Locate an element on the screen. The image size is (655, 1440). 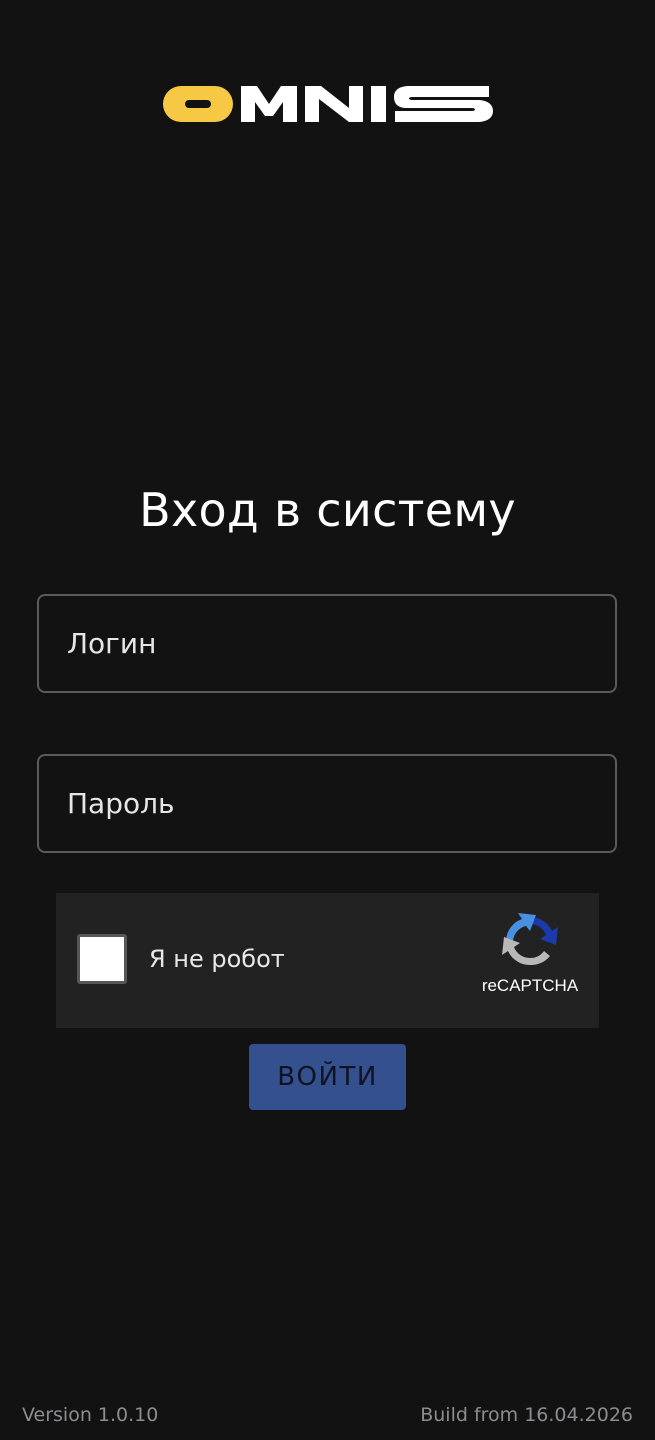
login-button: ВОЙТИ is located at coordinates (327, 1077).